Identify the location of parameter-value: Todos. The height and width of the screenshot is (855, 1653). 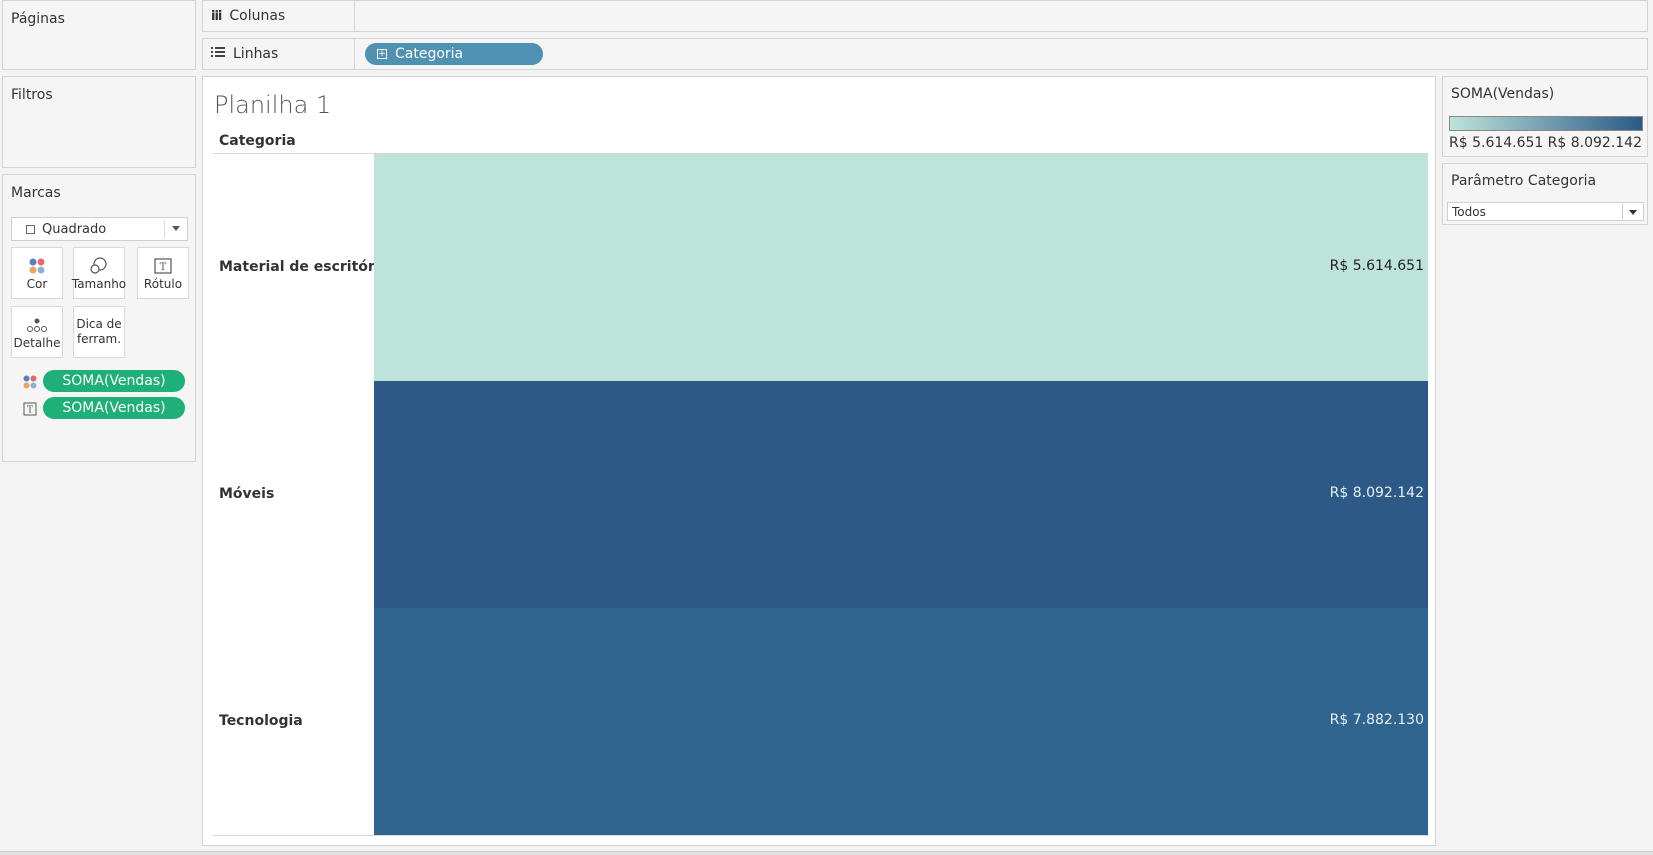
(1469, 211).